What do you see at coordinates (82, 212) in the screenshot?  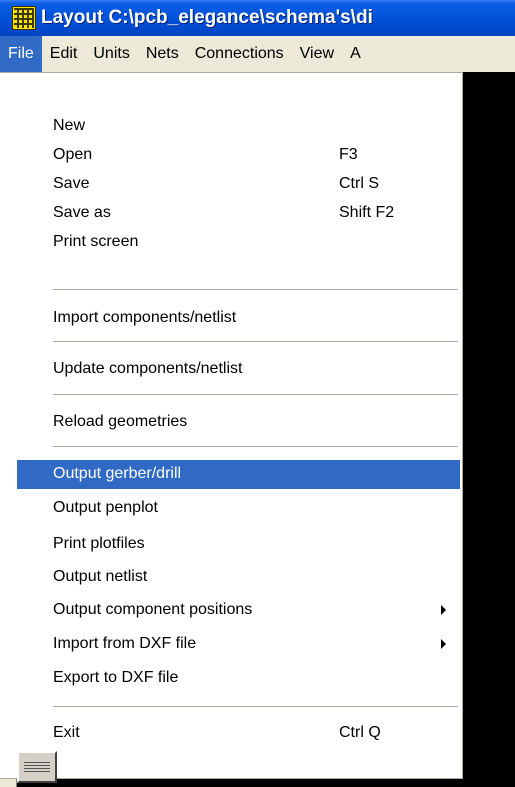 I see `menu-item-label: Save as` at bounding box center [82, 212].